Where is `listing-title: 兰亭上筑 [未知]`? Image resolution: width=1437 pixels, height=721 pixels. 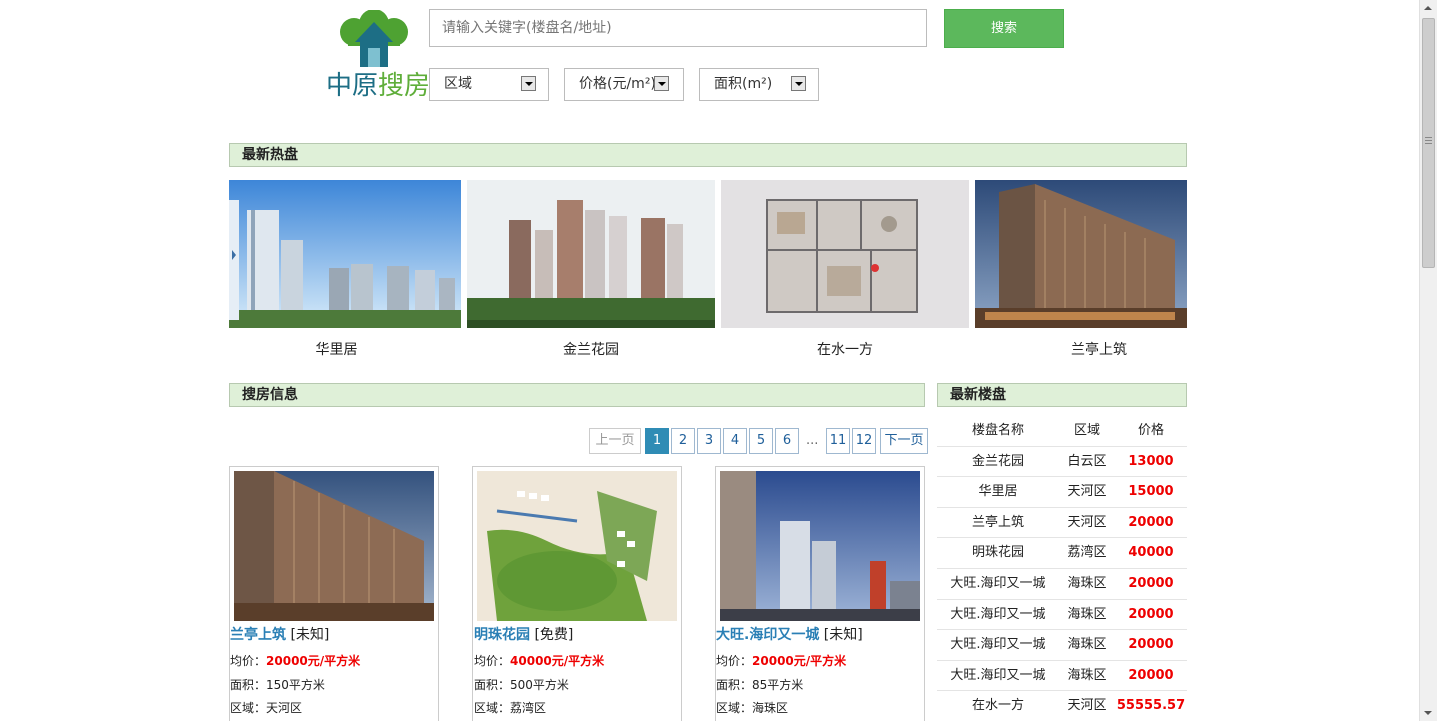
listing-title: 兰亭上筑 [未知] is located at coordinates (279, 634).